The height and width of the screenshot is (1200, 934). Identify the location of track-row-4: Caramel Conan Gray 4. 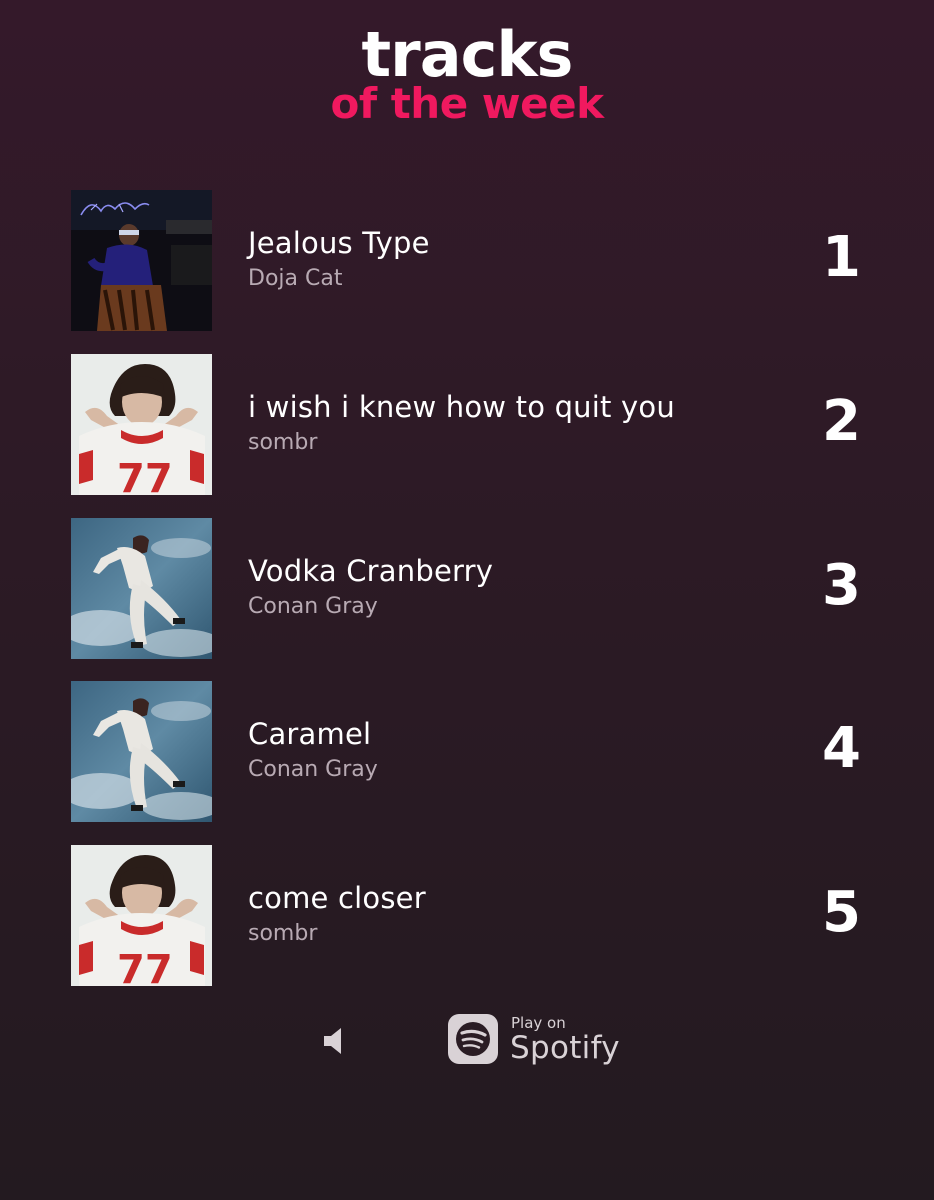
(471, 751).